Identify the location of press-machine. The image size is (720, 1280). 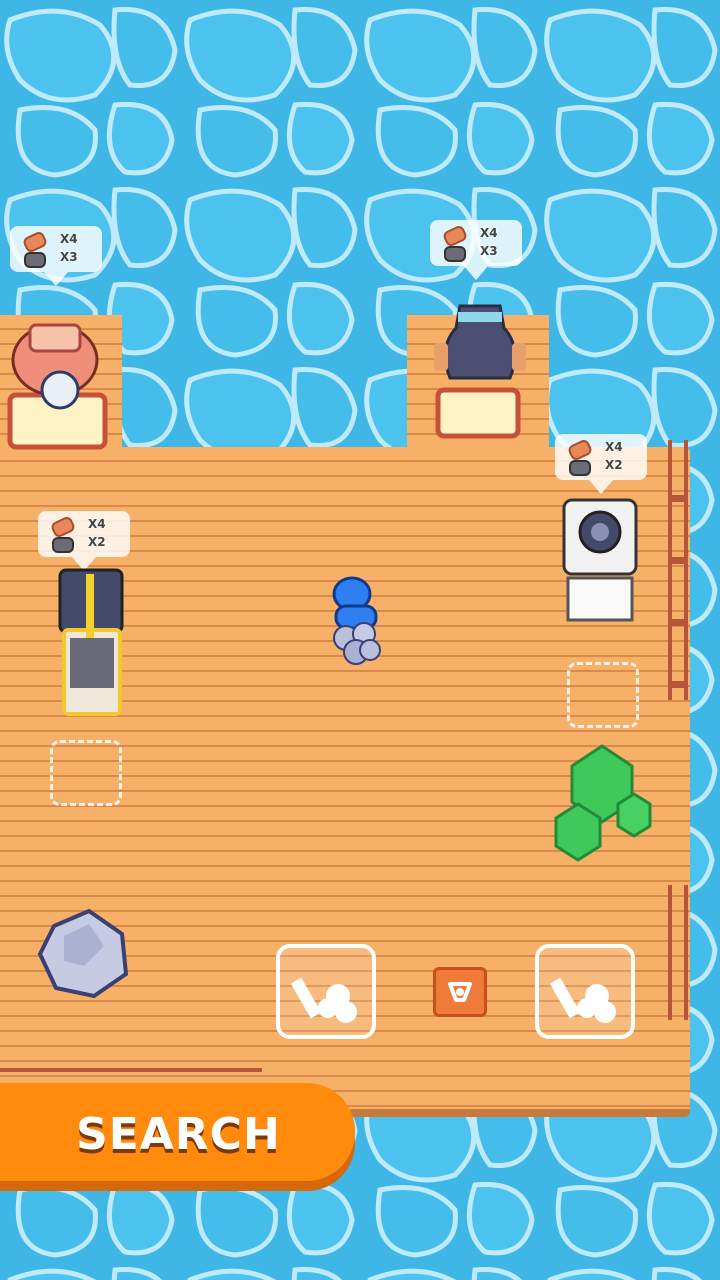
(600, 563).